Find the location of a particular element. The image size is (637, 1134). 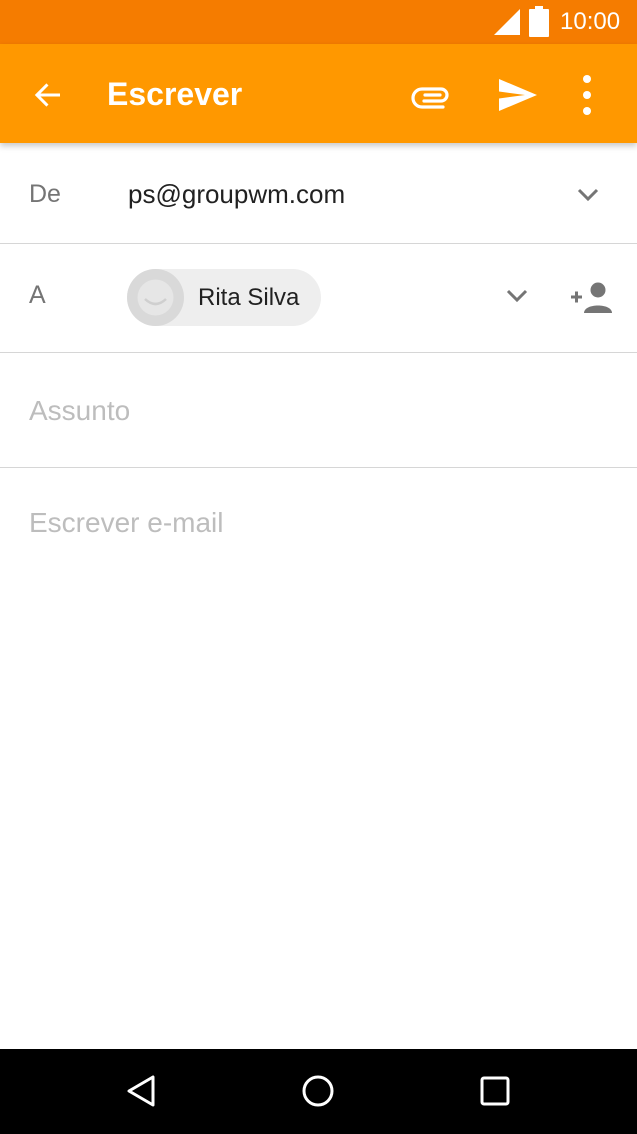

to-row: A Rita Silva is located at coordinates (318, 298).